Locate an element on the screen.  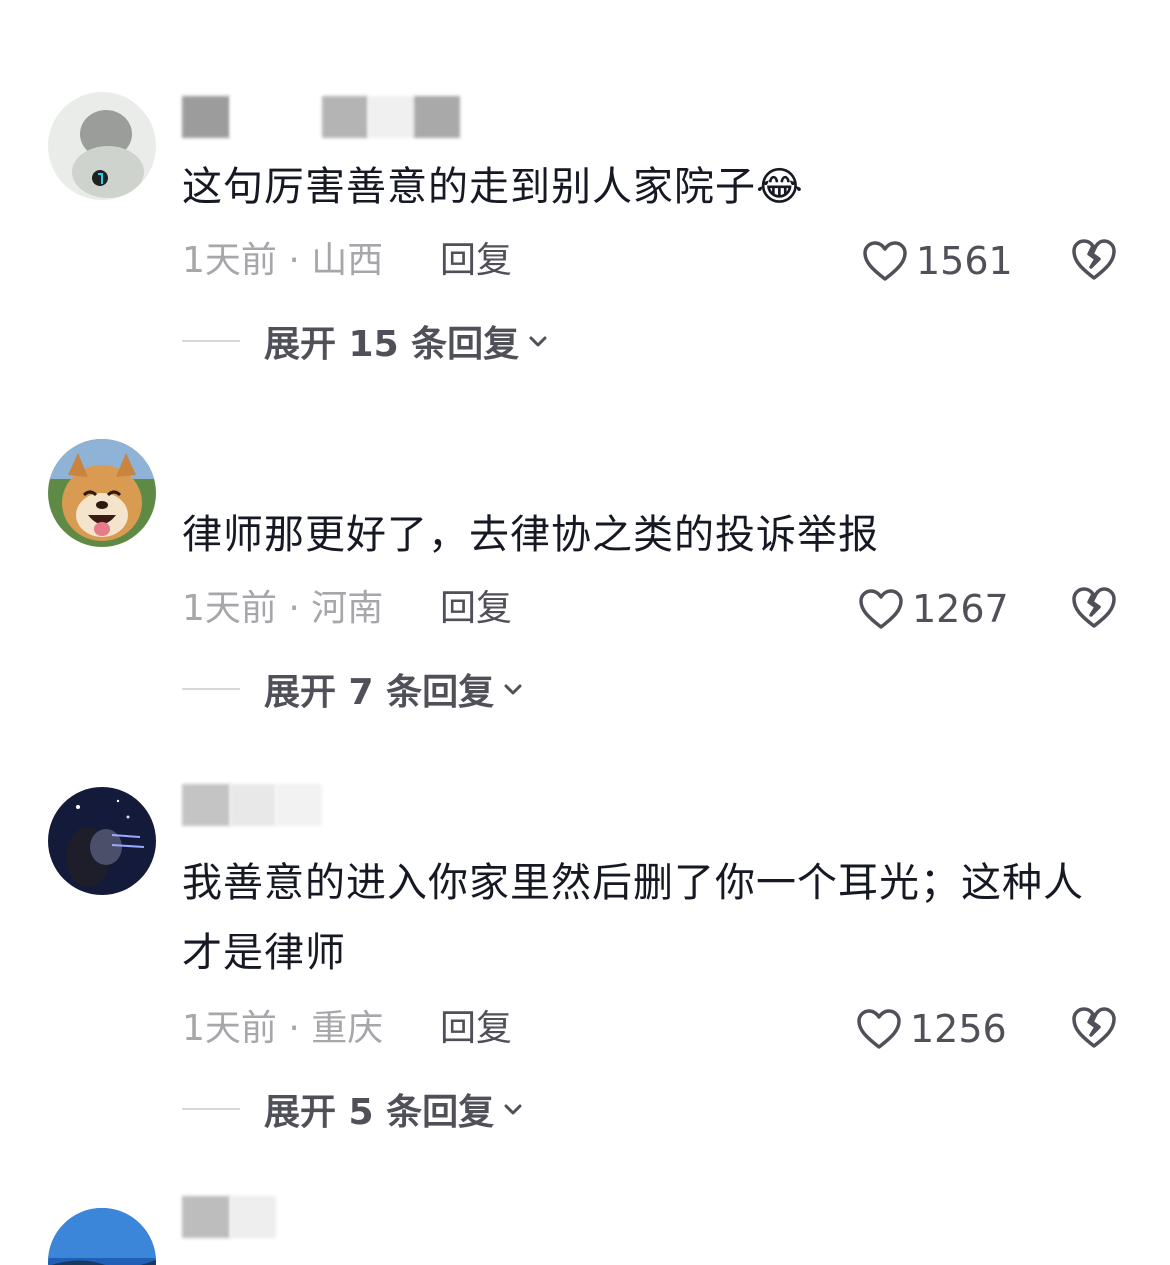
like-button: 1267 is located at coordinates (933, 609).